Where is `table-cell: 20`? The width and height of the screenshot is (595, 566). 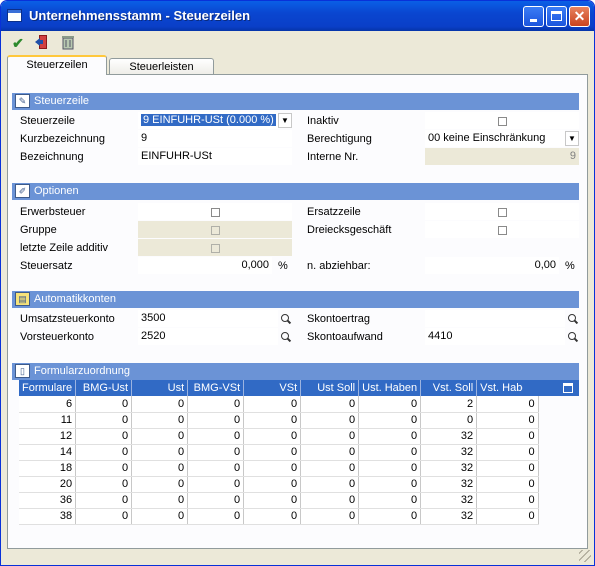
table-cell: 20 is located at coordinates (48, 484).